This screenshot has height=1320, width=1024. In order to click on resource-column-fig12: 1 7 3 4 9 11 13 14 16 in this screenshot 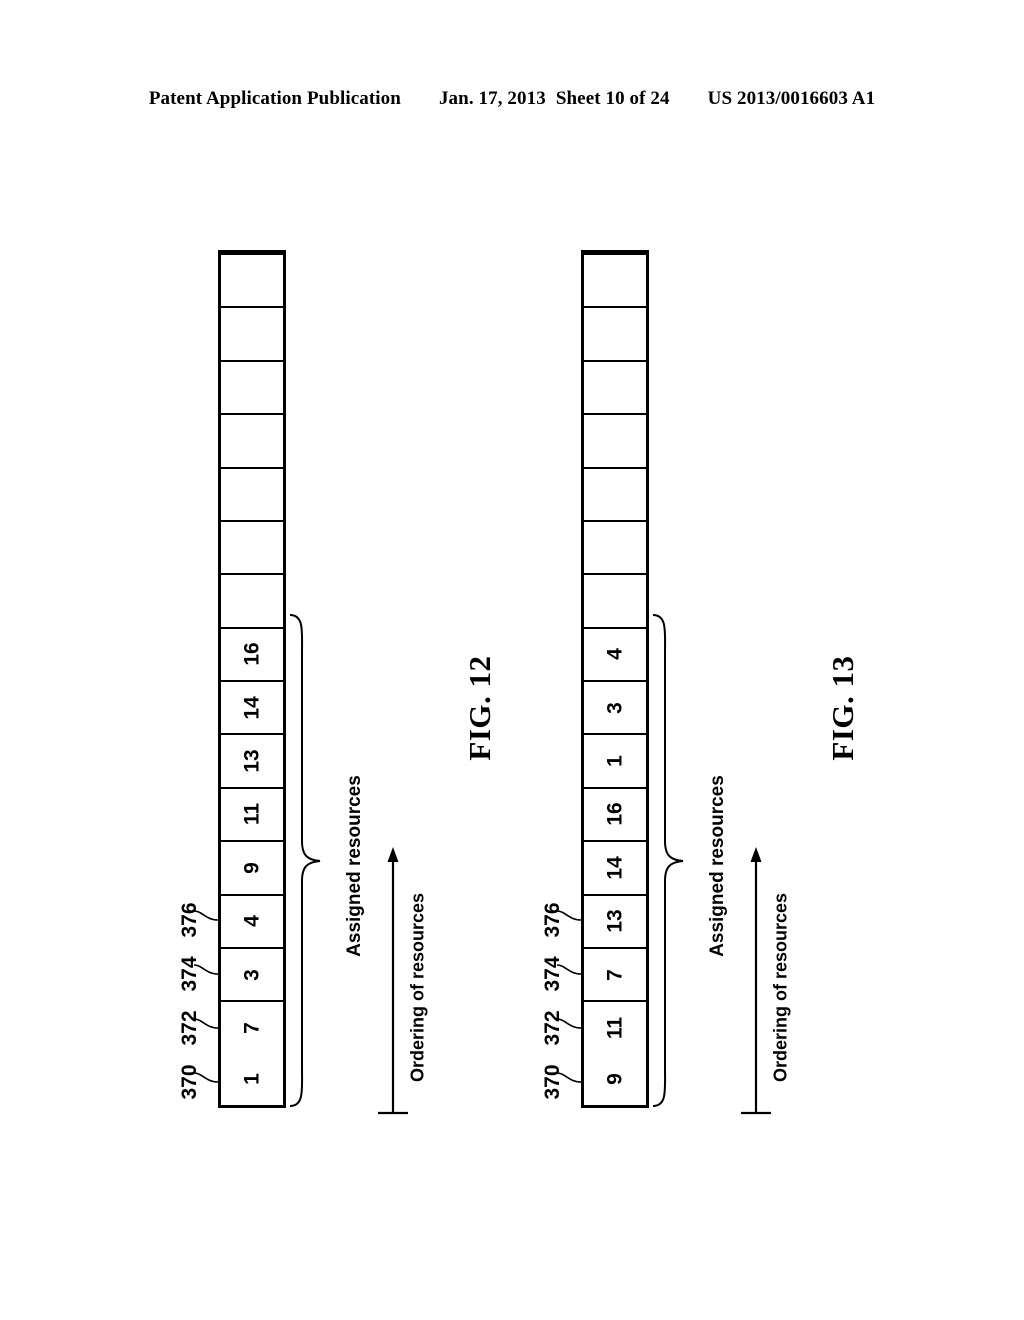, I will do `click(252, 679)`.